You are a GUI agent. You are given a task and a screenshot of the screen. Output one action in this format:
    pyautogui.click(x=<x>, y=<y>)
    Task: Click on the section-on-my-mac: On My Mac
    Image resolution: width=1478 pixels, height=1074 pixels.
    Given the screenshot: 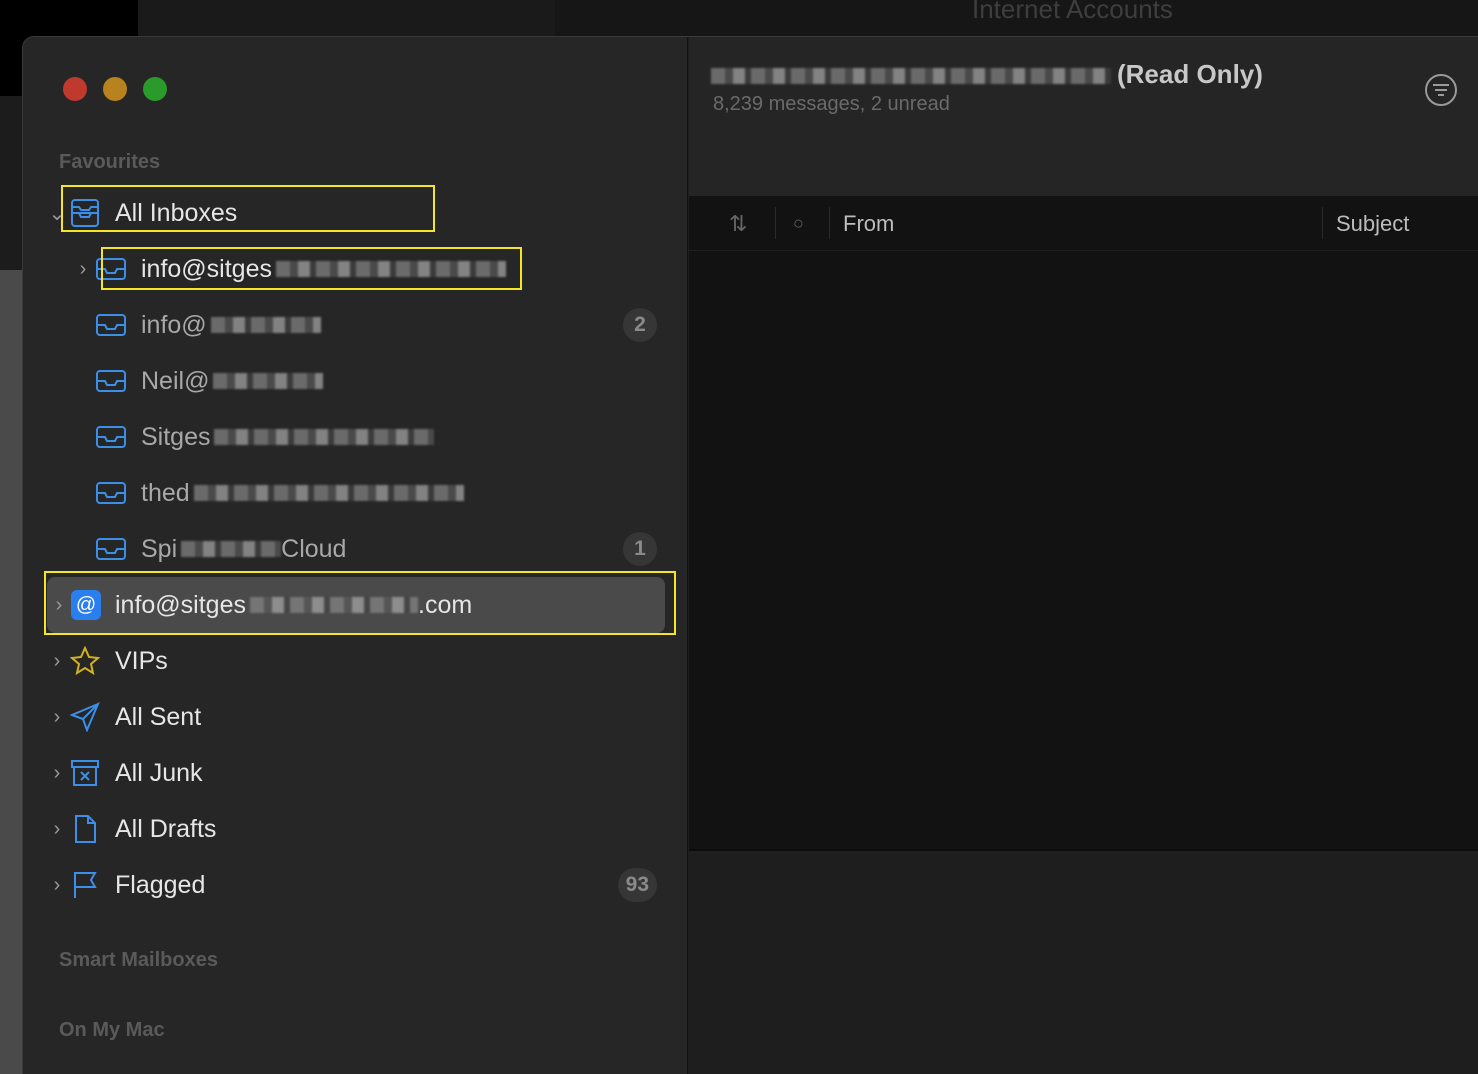 What is the action you would take?
    pyautogui.click(x=112, y=1030)
    